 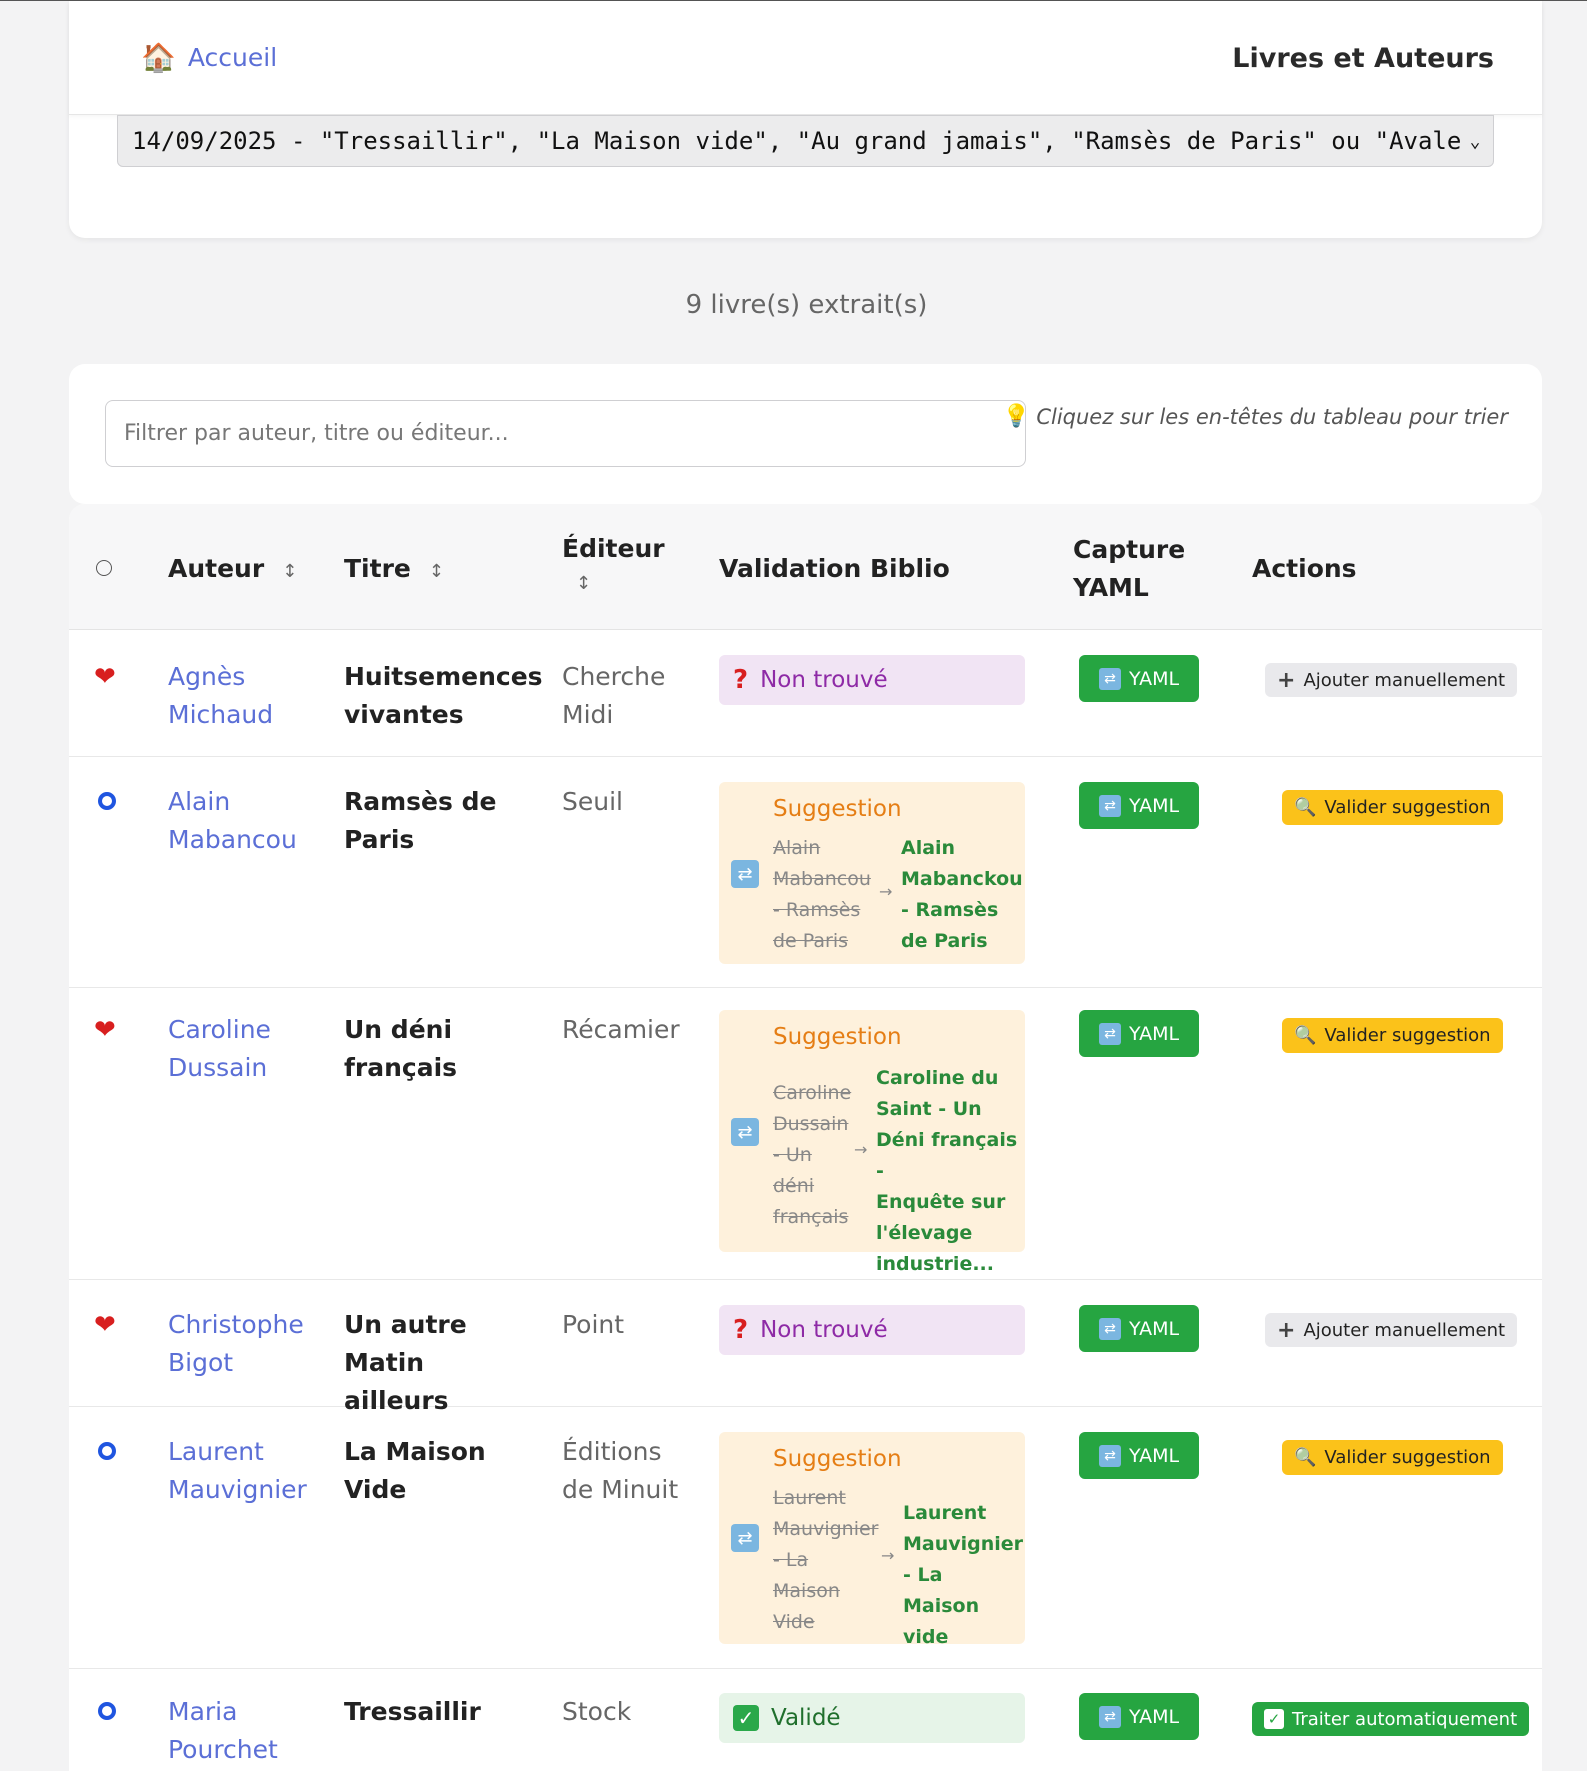 I want to click on header-capture: Capture YAML, so click(x=1129, y=569).